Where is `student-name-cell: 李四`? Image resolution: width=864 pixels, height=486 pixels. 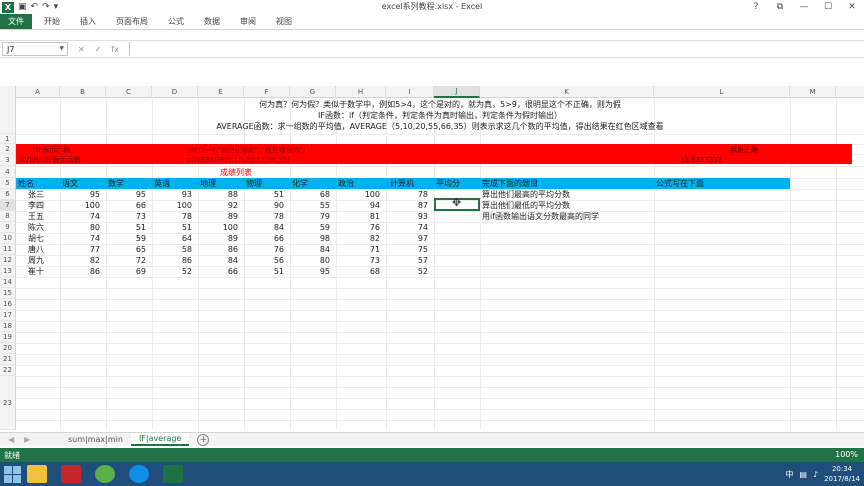 student-name-cell: 李四 is located at coordinates (36, 205).